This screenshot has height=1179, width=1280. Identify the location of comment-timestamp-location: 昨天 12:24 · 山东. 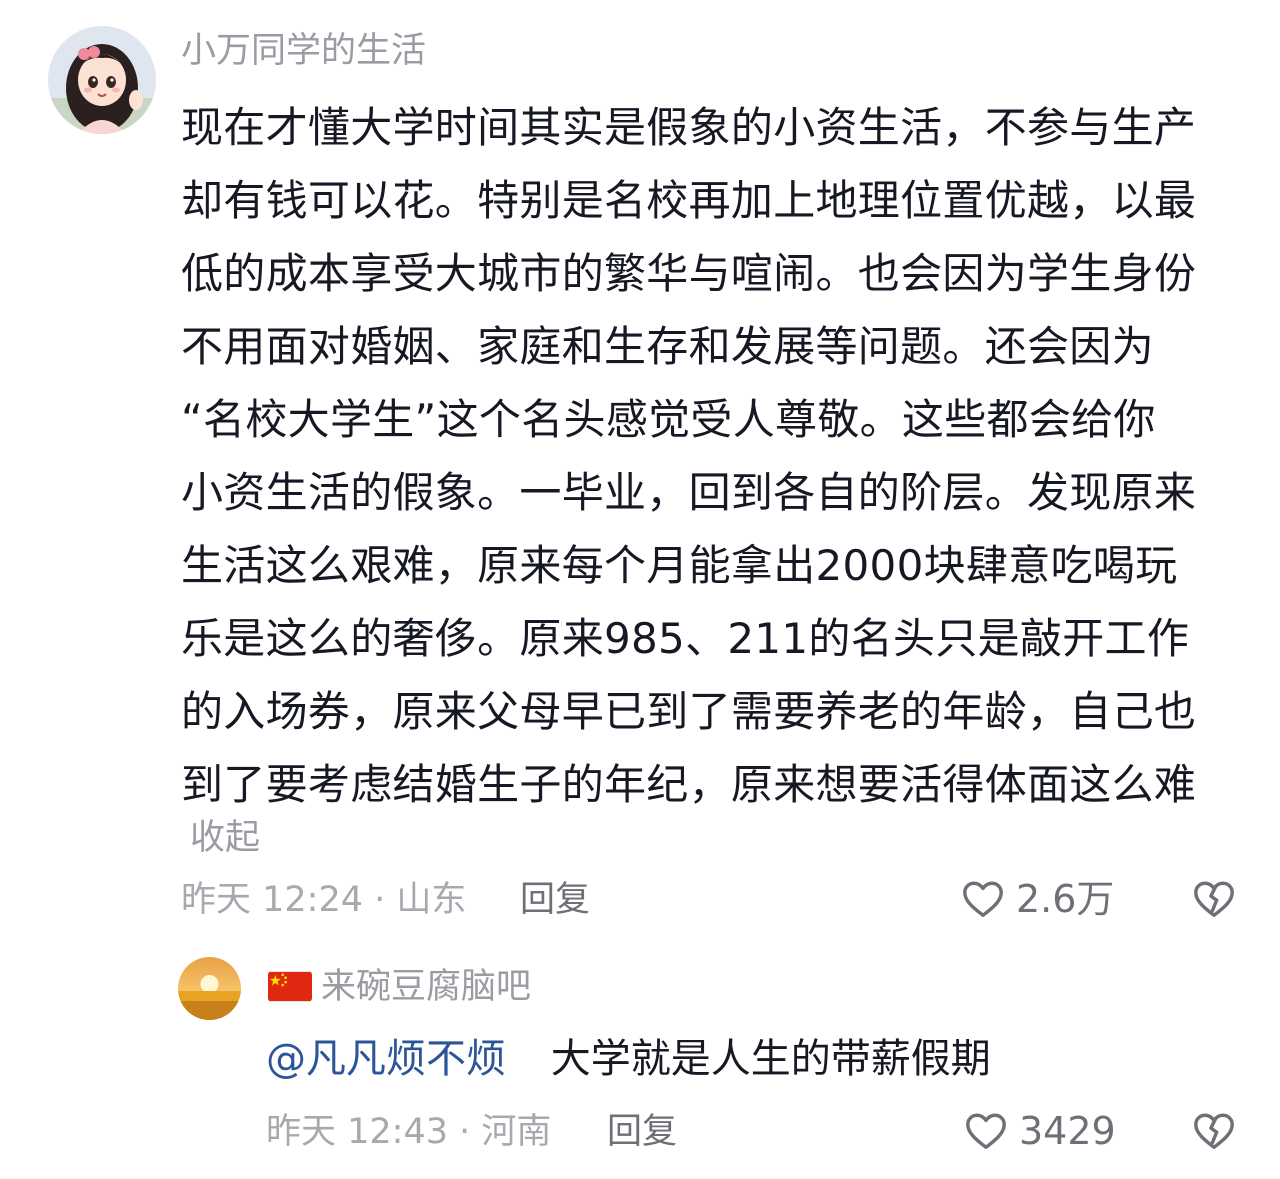
(324, 900).